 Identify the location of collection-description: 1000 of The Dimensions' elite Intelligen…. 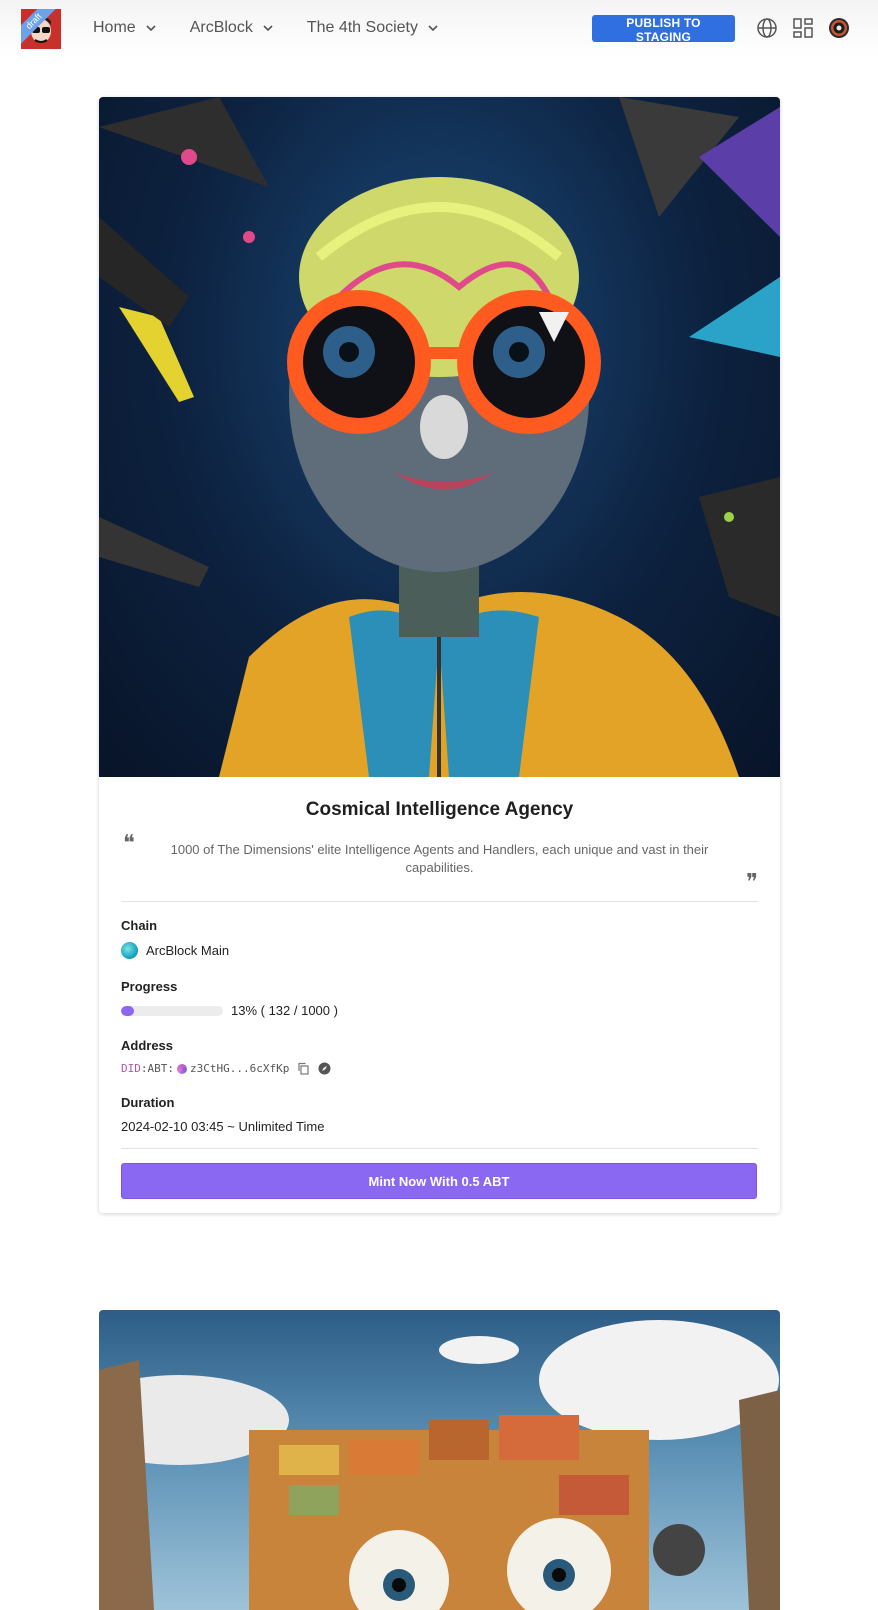
(439, 858).